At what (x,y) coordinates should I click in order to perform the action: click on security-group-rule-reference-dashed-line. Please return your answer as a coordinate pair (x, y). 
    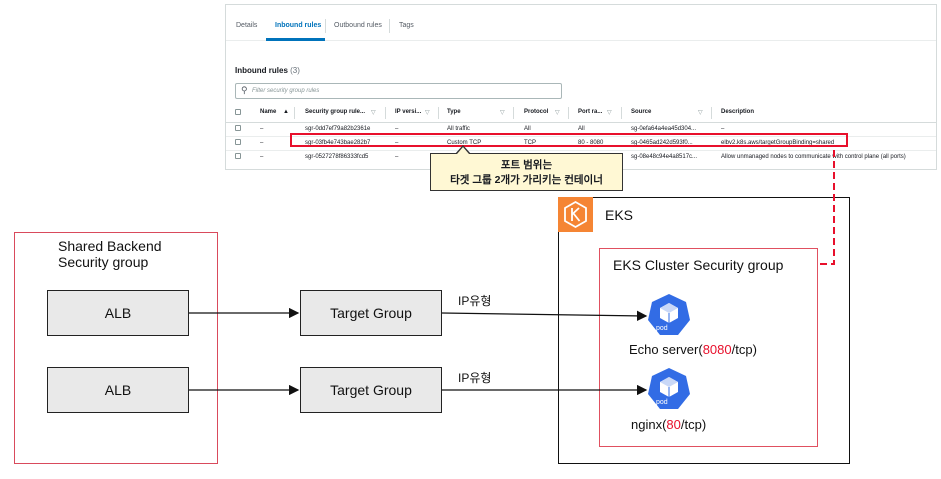
    Looking at the image, I should click on (827, 206).